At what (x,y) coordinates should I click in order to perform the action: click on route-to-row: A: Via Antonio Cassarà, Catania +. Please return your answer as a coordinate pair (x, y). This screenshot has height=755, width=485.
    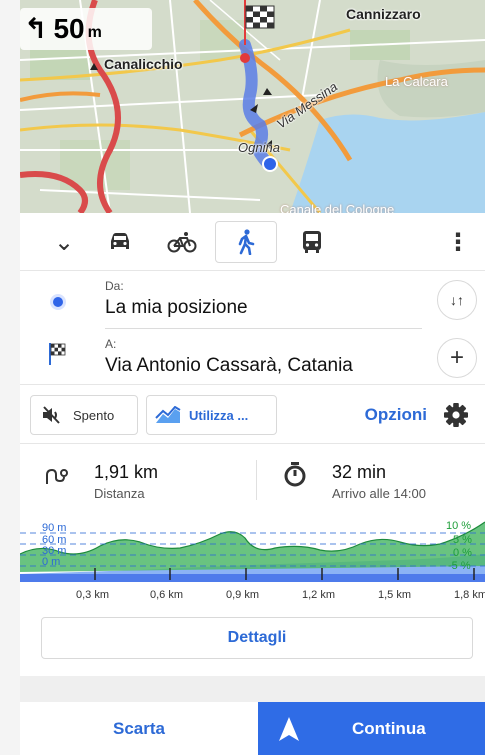
    Looking at the image, I should click on (252, 358).